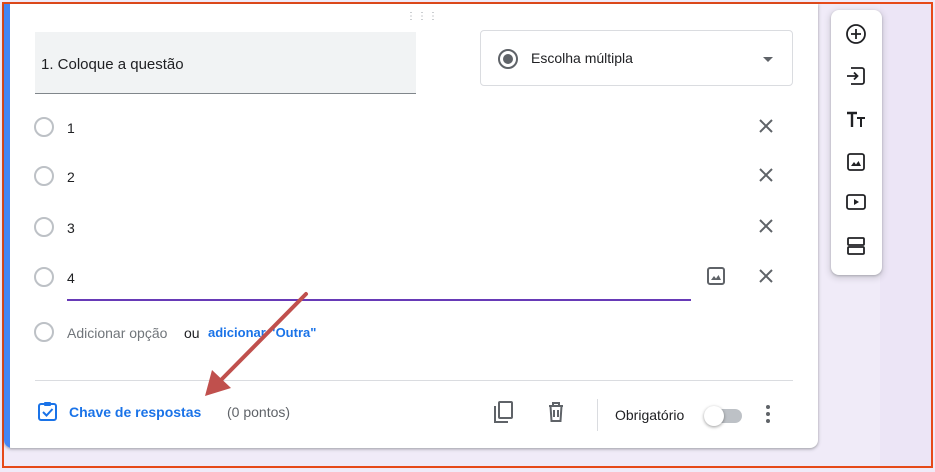  I want to click on active-option-underline, so click(379, 300).